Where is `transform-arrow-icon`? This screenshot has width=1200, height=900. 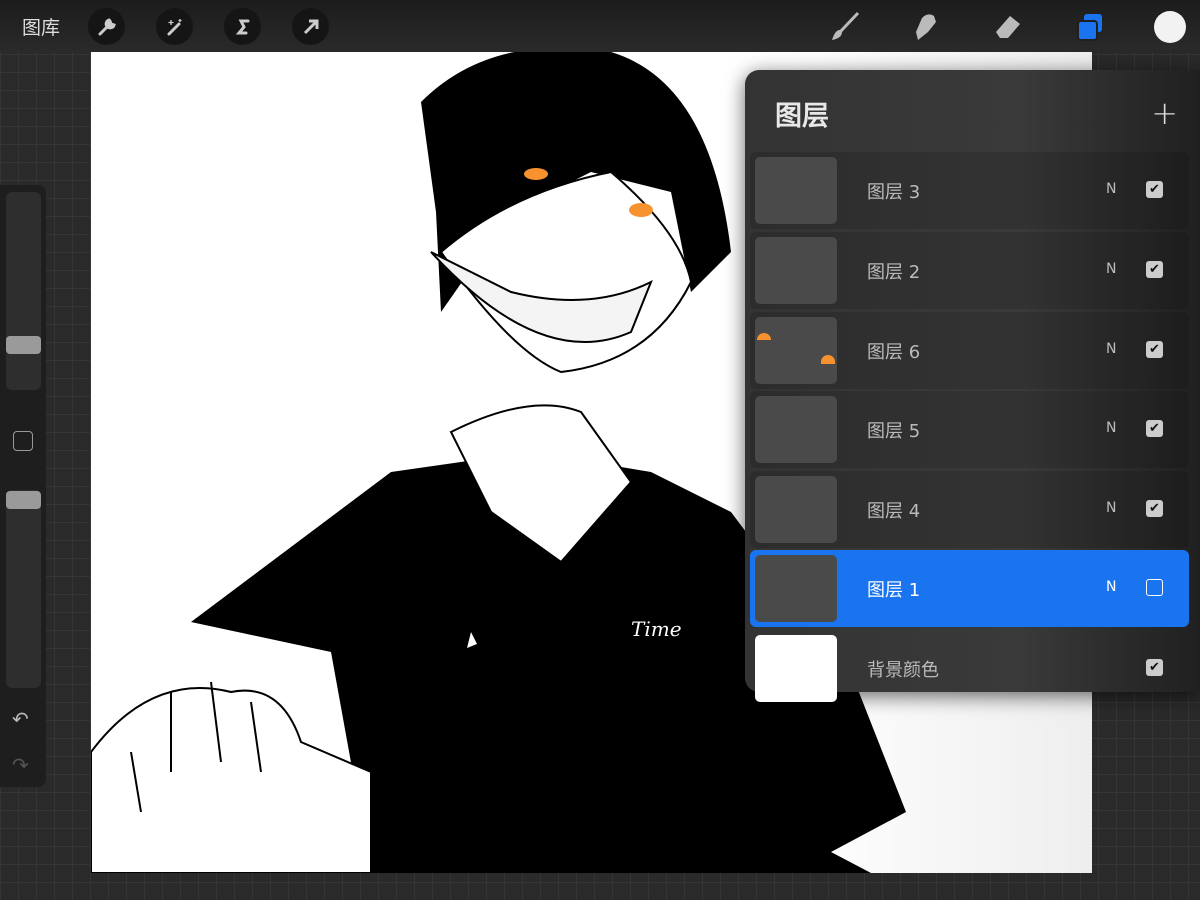
transform-arrow-icon is located at coordinates (310, 26).